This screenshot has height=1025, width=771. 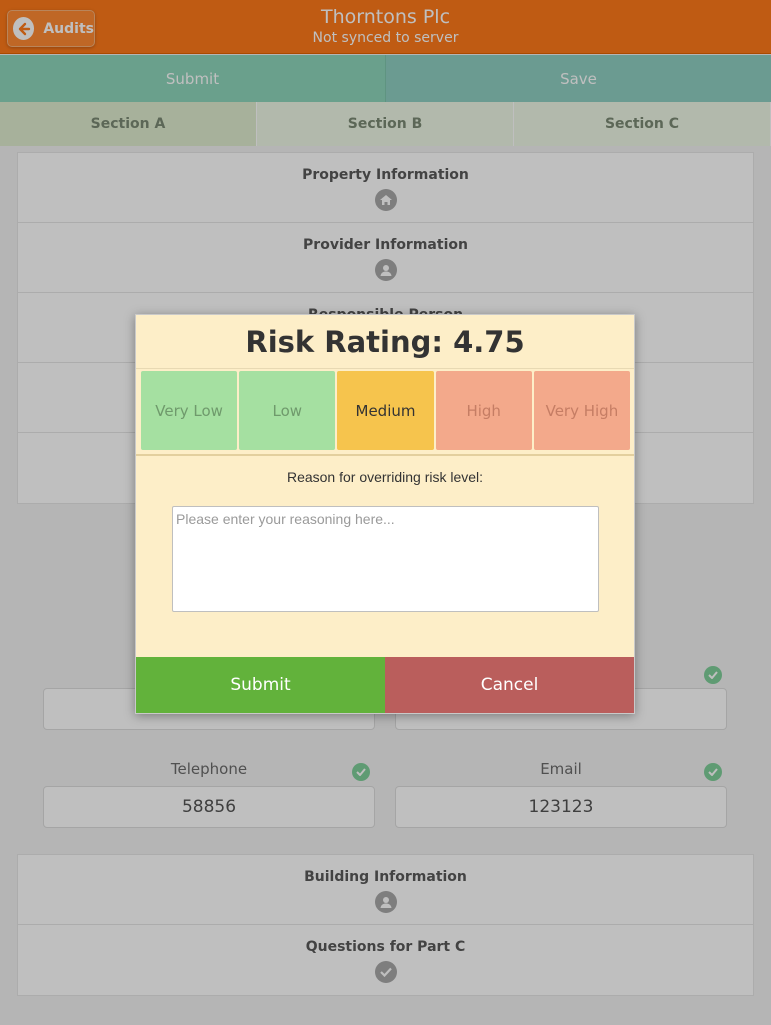 I want to click on rating-low: Low, so click(x=287, y=410).